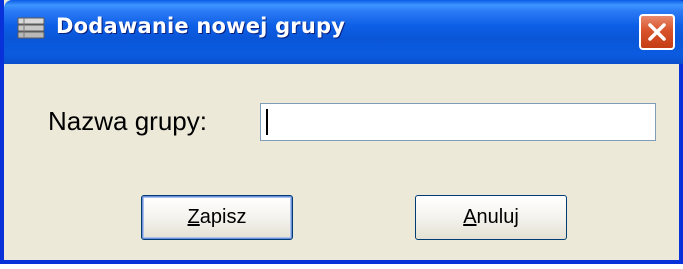 Image resolution: width=683 pixels, height=269 pixels. I want to click on save-button-accel: Z, so click(193, 217).